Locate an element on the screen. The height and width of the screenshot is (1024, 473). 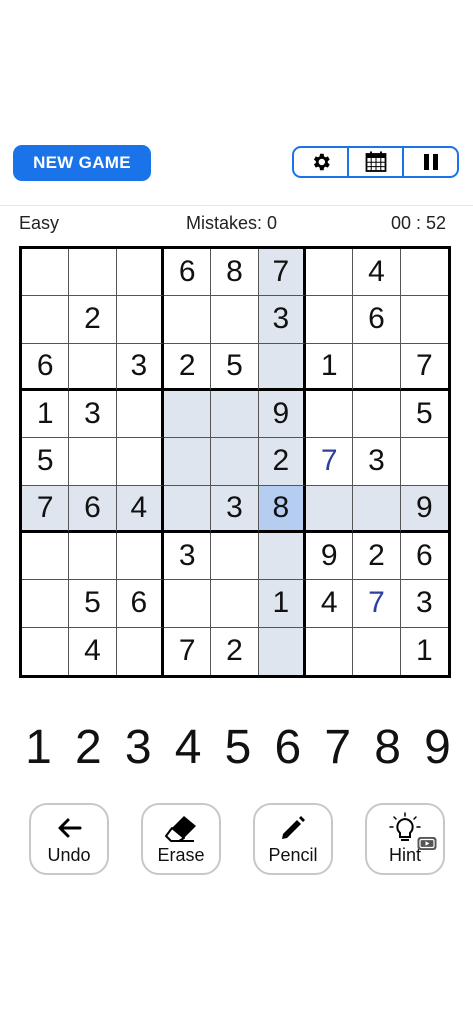
board-cell-r2-c3 is located at coordinates (140, 320).